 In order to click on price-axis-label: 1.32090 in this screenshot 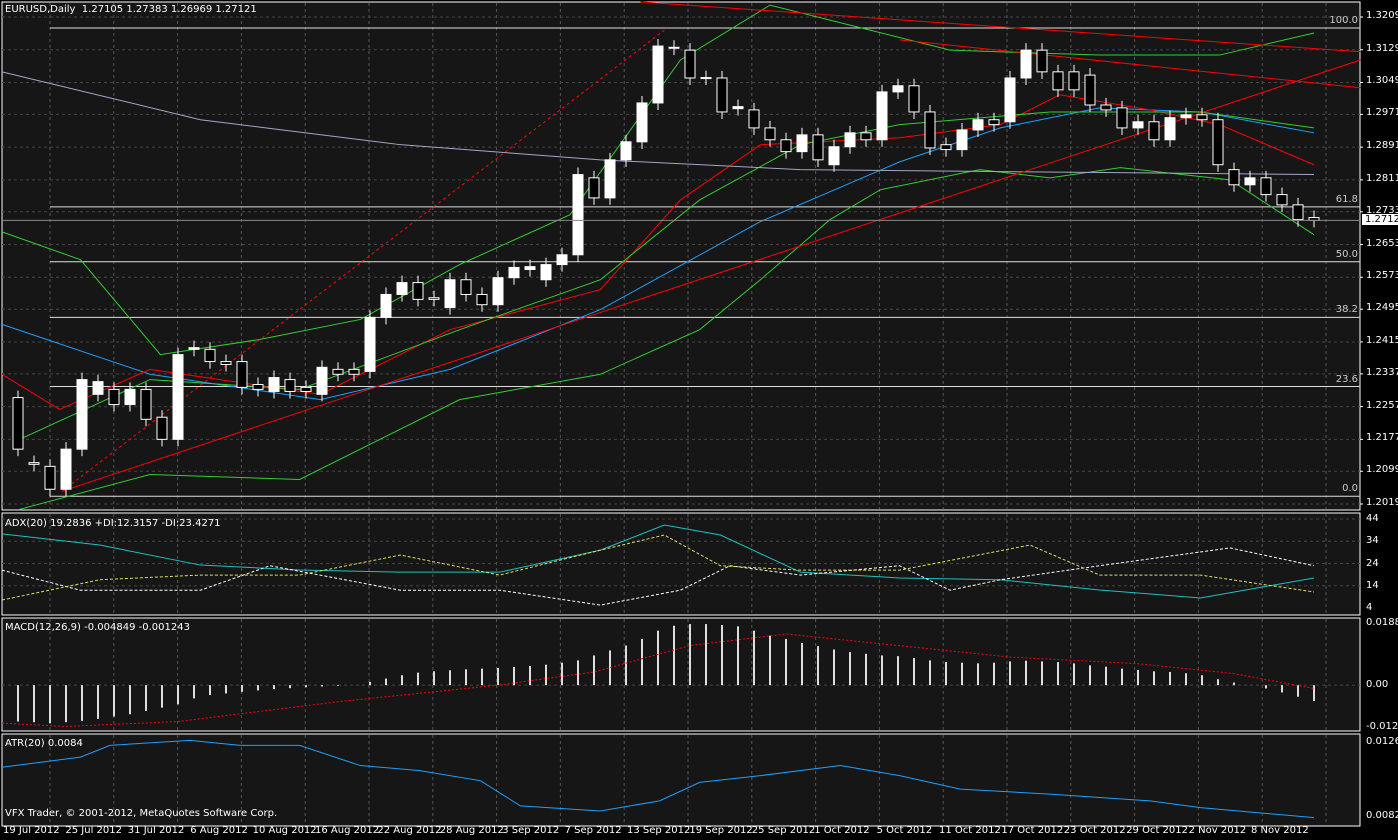, I will do `click(1382, 15)`.